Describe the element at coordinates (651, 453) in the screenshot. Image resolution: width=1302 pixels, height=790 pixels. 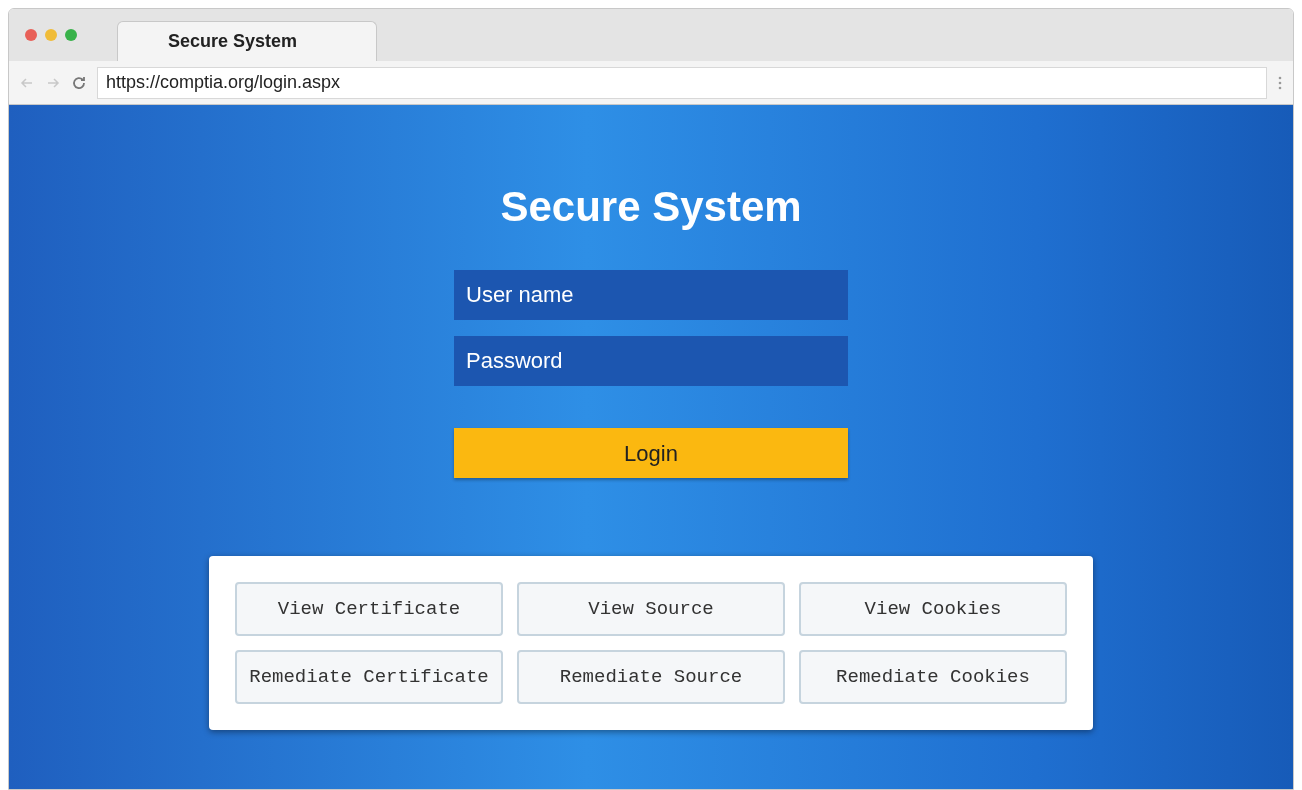
I see `login-button: Login` at that location.